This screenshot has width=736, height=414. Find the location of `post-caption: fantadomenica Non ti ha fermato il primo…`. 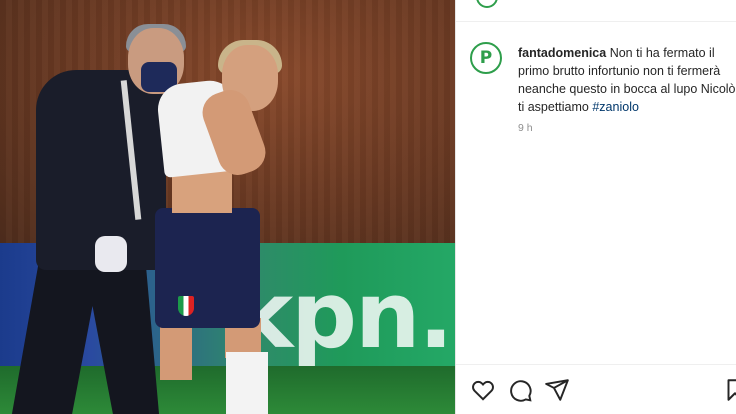

post-caption: fantadomenica Non ti ha fermato il primo… is located at coordinates (627, 80).